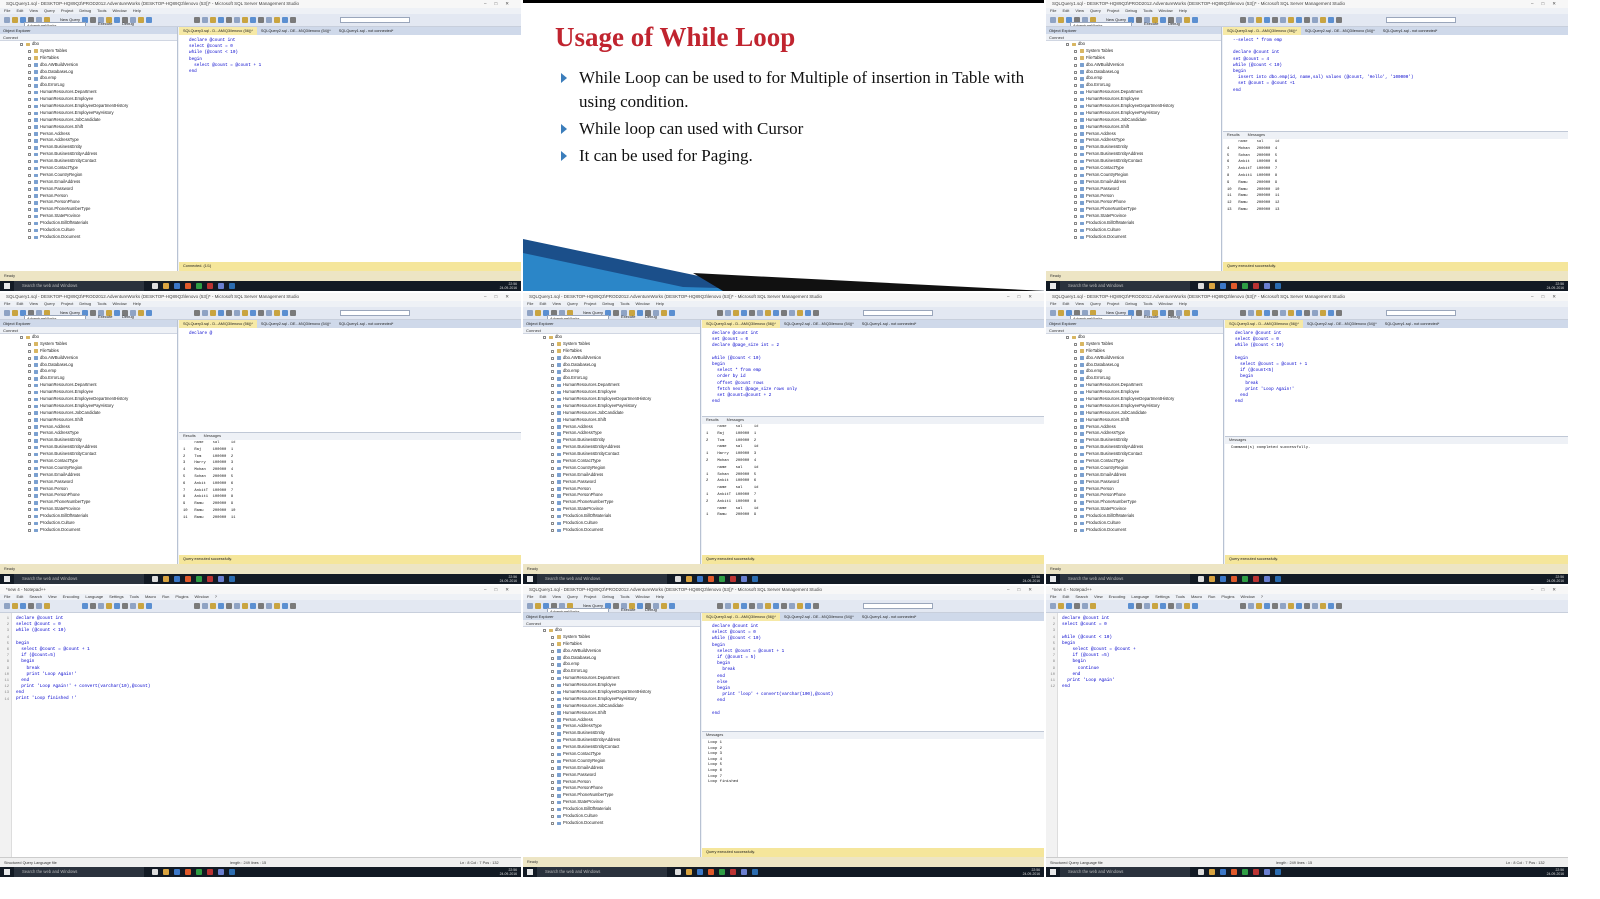 The image size is (1600, 899). Describe the element at coordinates (611, 754) in the screenshot. I see `object-explorer-item: Person.ContactType` at that location.